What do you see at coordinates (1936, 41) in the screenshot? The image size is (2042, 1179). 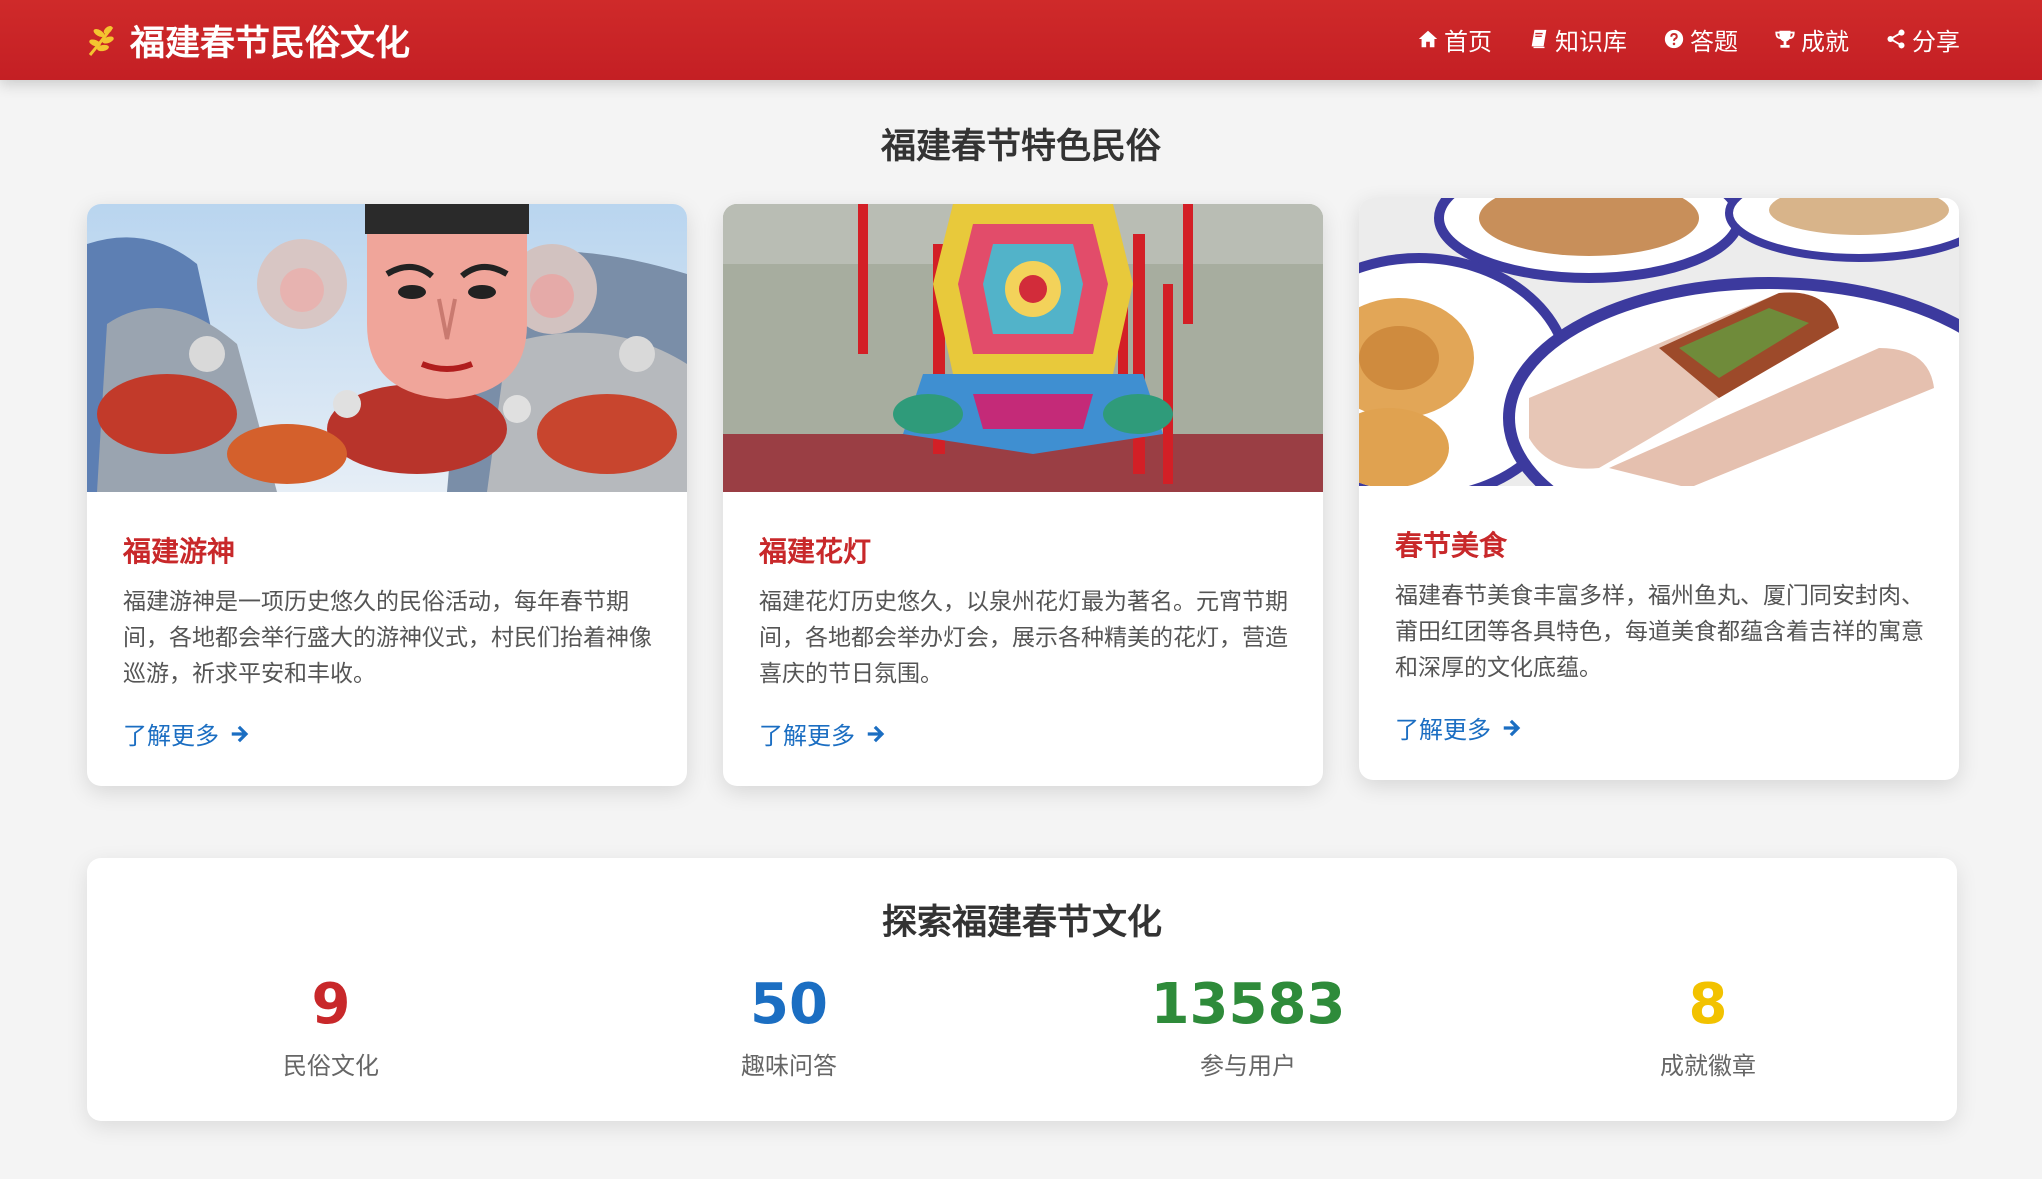 I see `nav-share-label: 分享` at bounding box center [1936, 41].